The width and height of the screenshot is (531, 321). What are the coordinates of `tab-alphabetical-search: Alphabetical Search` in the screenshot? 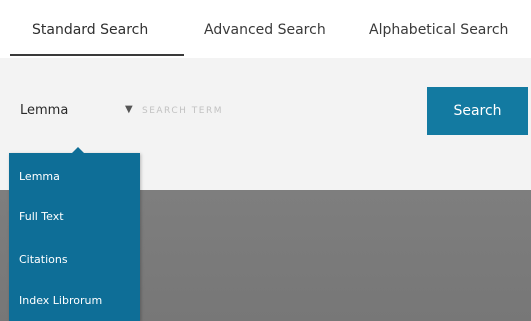 It's located at (438, 30).